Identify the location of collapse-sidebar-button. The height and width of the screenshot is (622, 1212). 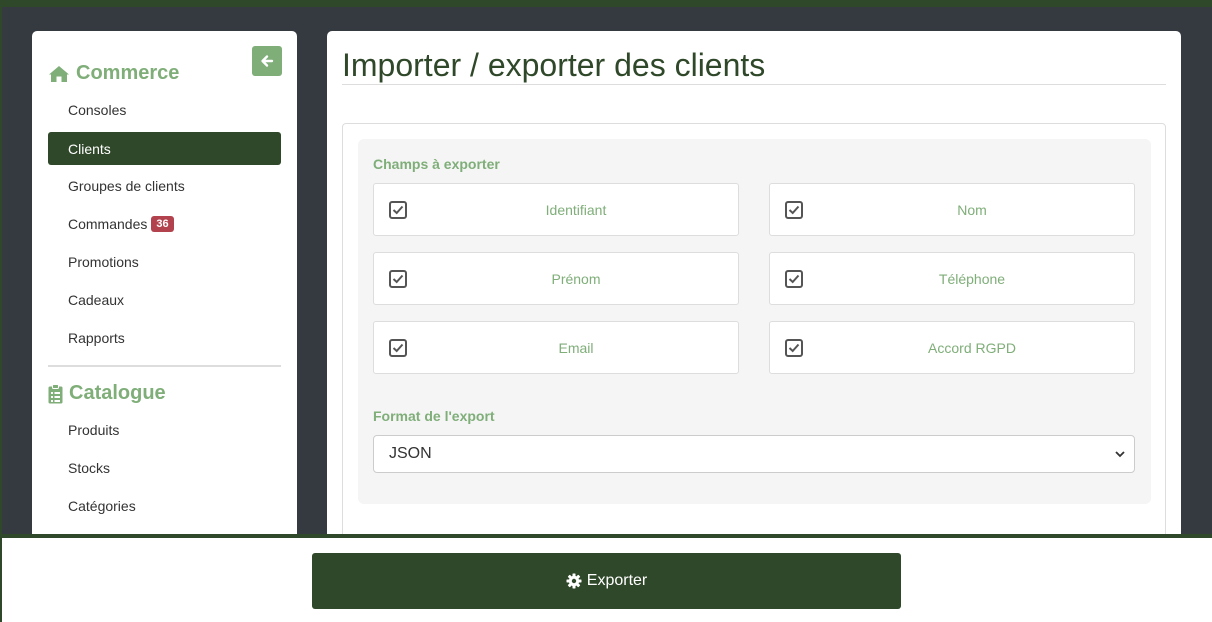
(267, 61).